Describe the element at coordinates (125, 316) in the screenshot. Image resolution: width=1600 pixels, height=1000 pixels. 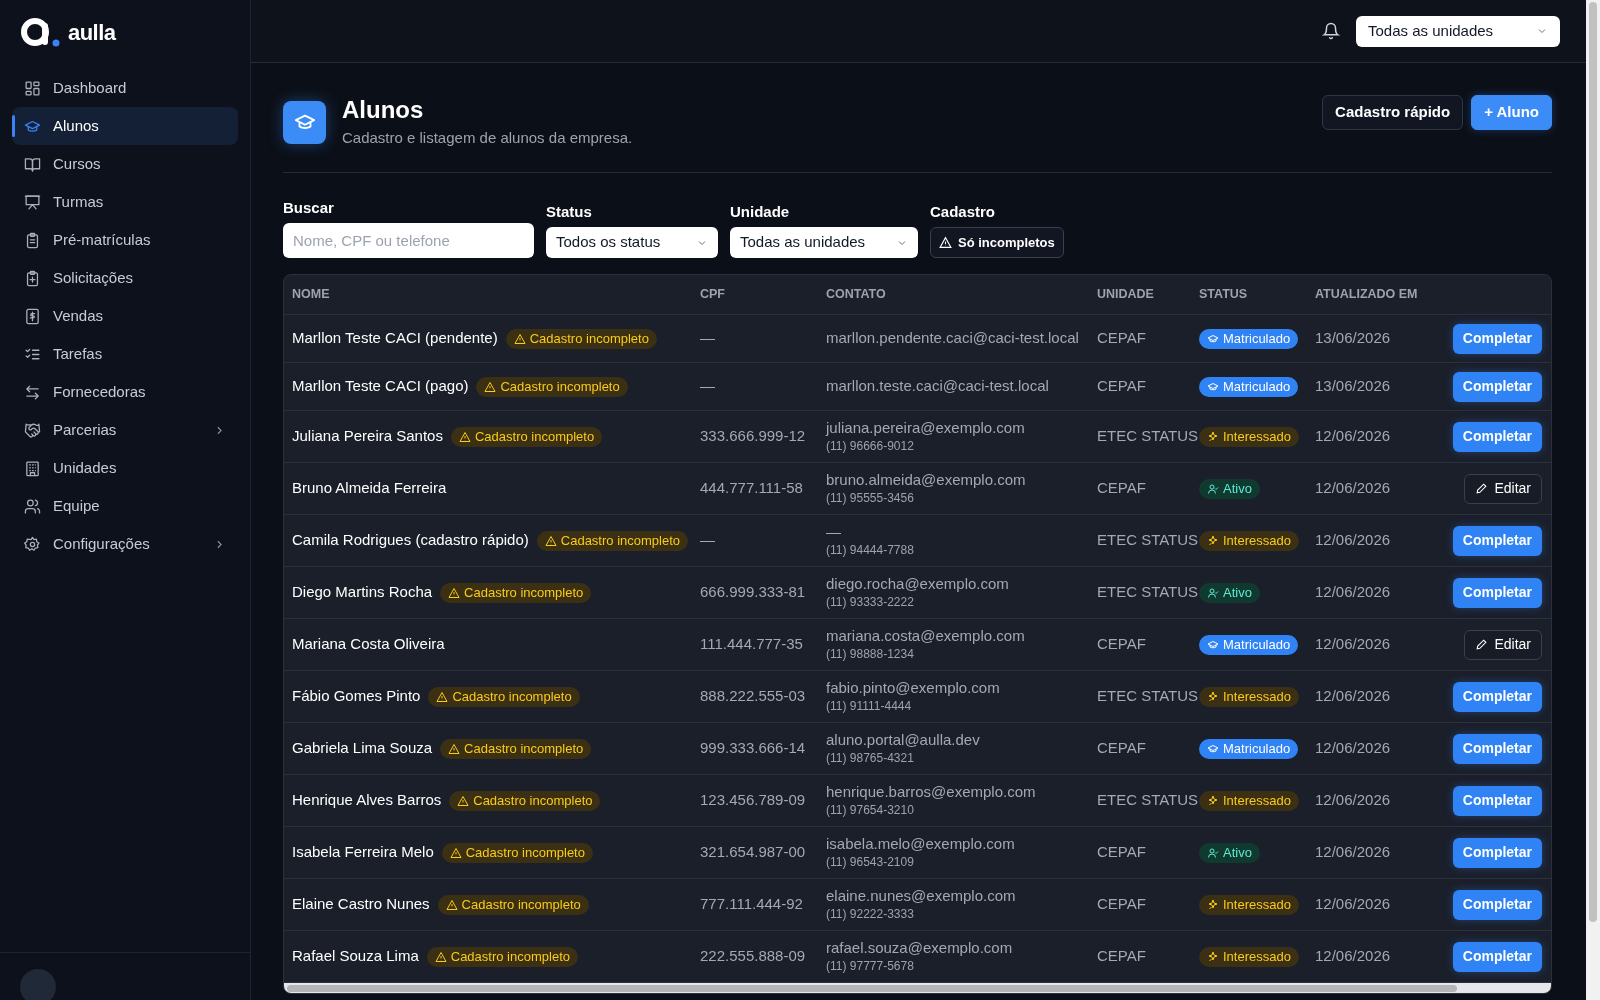
I see `sidebar-item: Vendas` at that location.